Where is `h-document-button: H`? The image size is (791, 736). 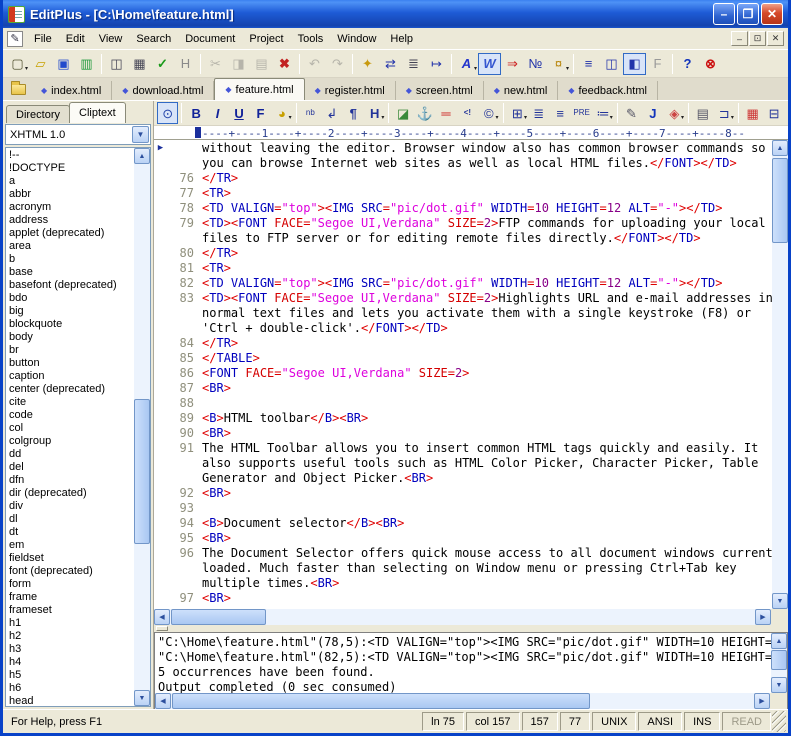 h-document-button: H is located at coordinates (185, 64).